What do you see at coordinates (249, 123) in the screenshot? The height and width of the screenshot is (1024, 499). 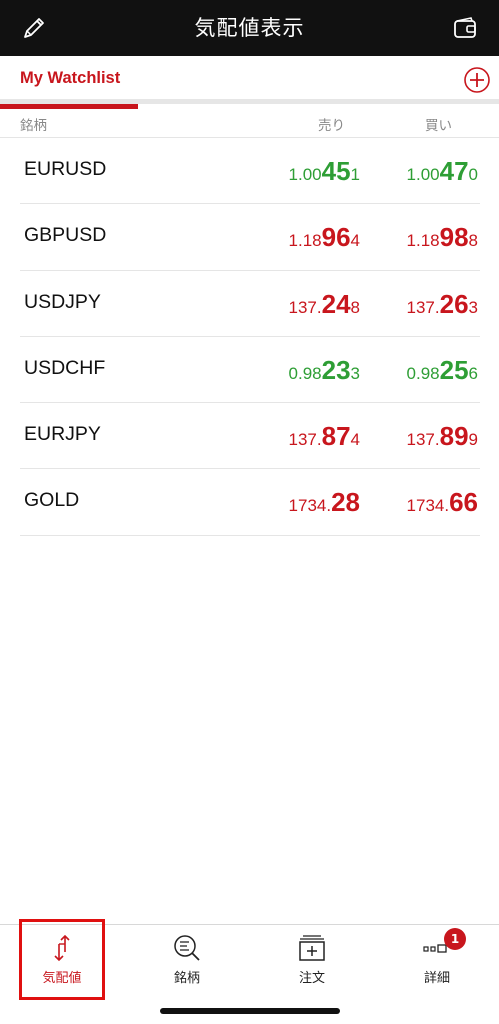 I see `column-header-row: 銘柄 売り 買い` at bounding box center [249, 123].